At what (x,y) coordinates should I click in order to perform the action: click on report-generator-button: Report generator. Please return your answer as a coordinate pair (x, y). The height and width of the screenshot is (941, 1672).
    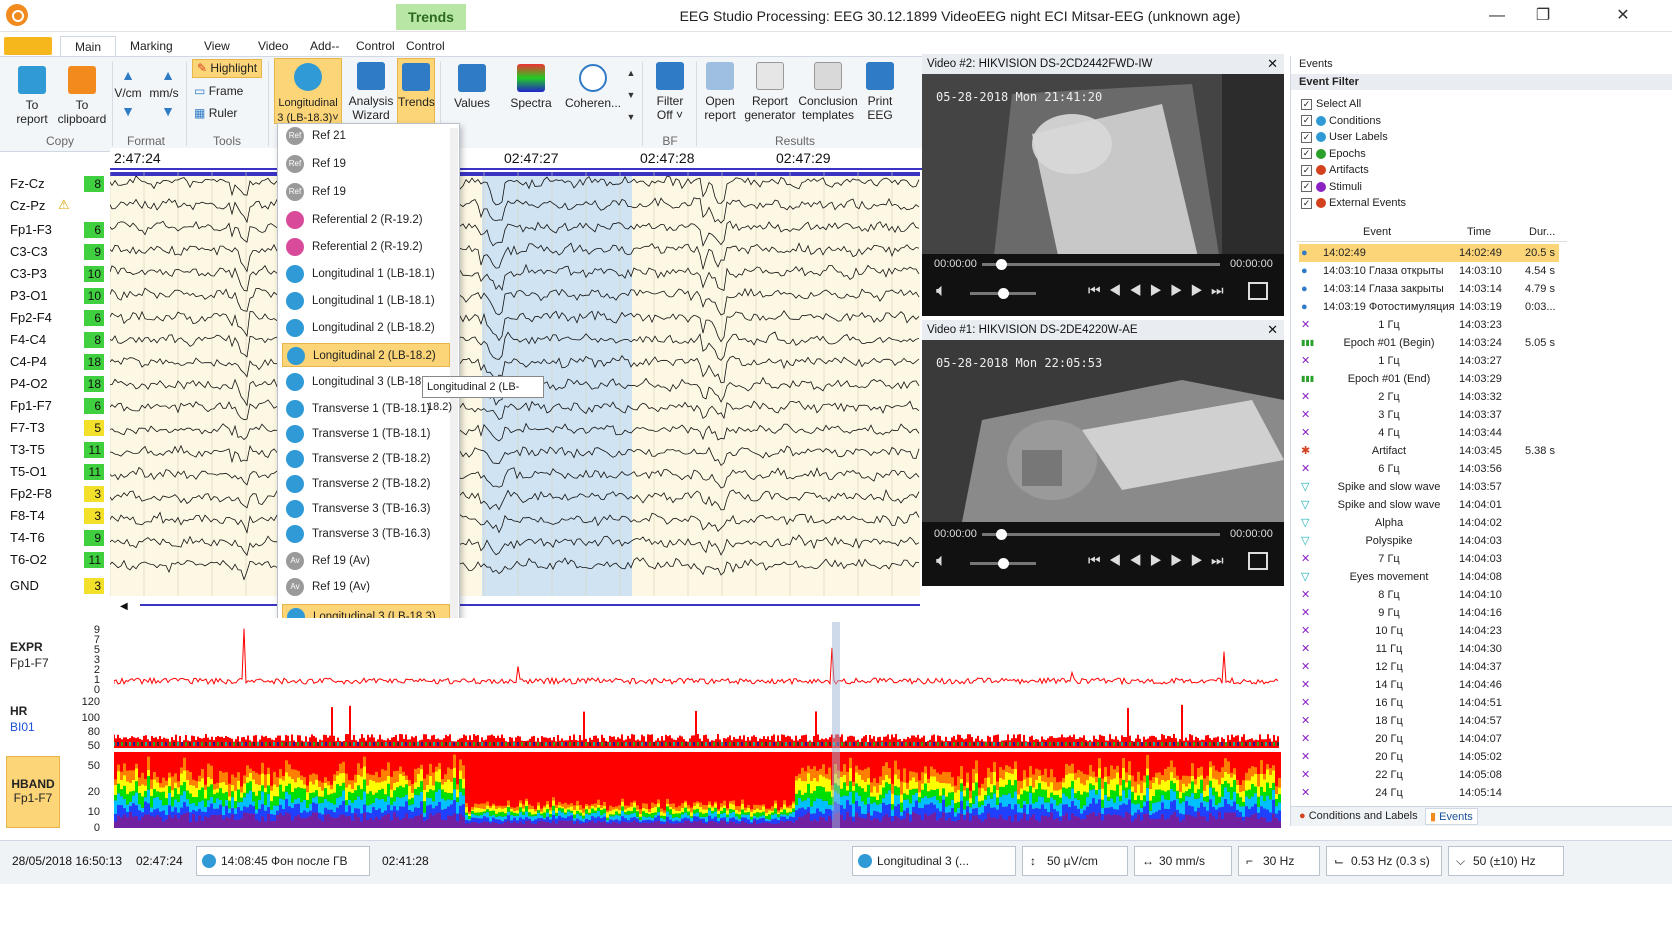
    Looking at the image, I should click on (770, 92).